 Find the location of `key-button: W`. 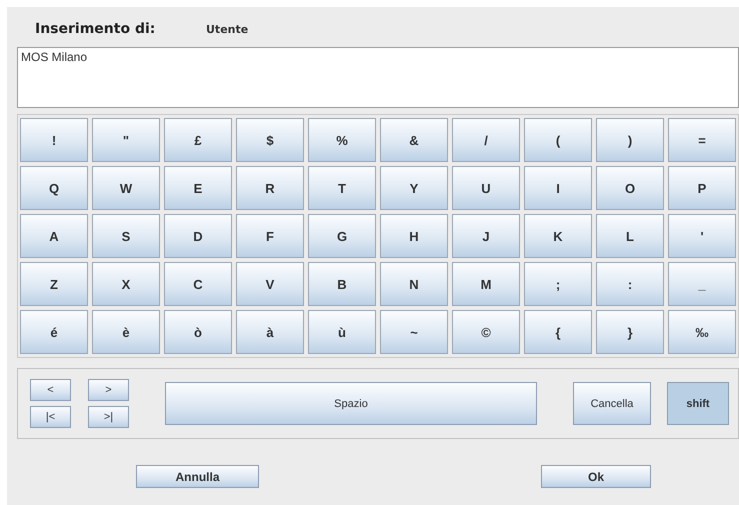

key-button: W is located at coordinates (126, 188).